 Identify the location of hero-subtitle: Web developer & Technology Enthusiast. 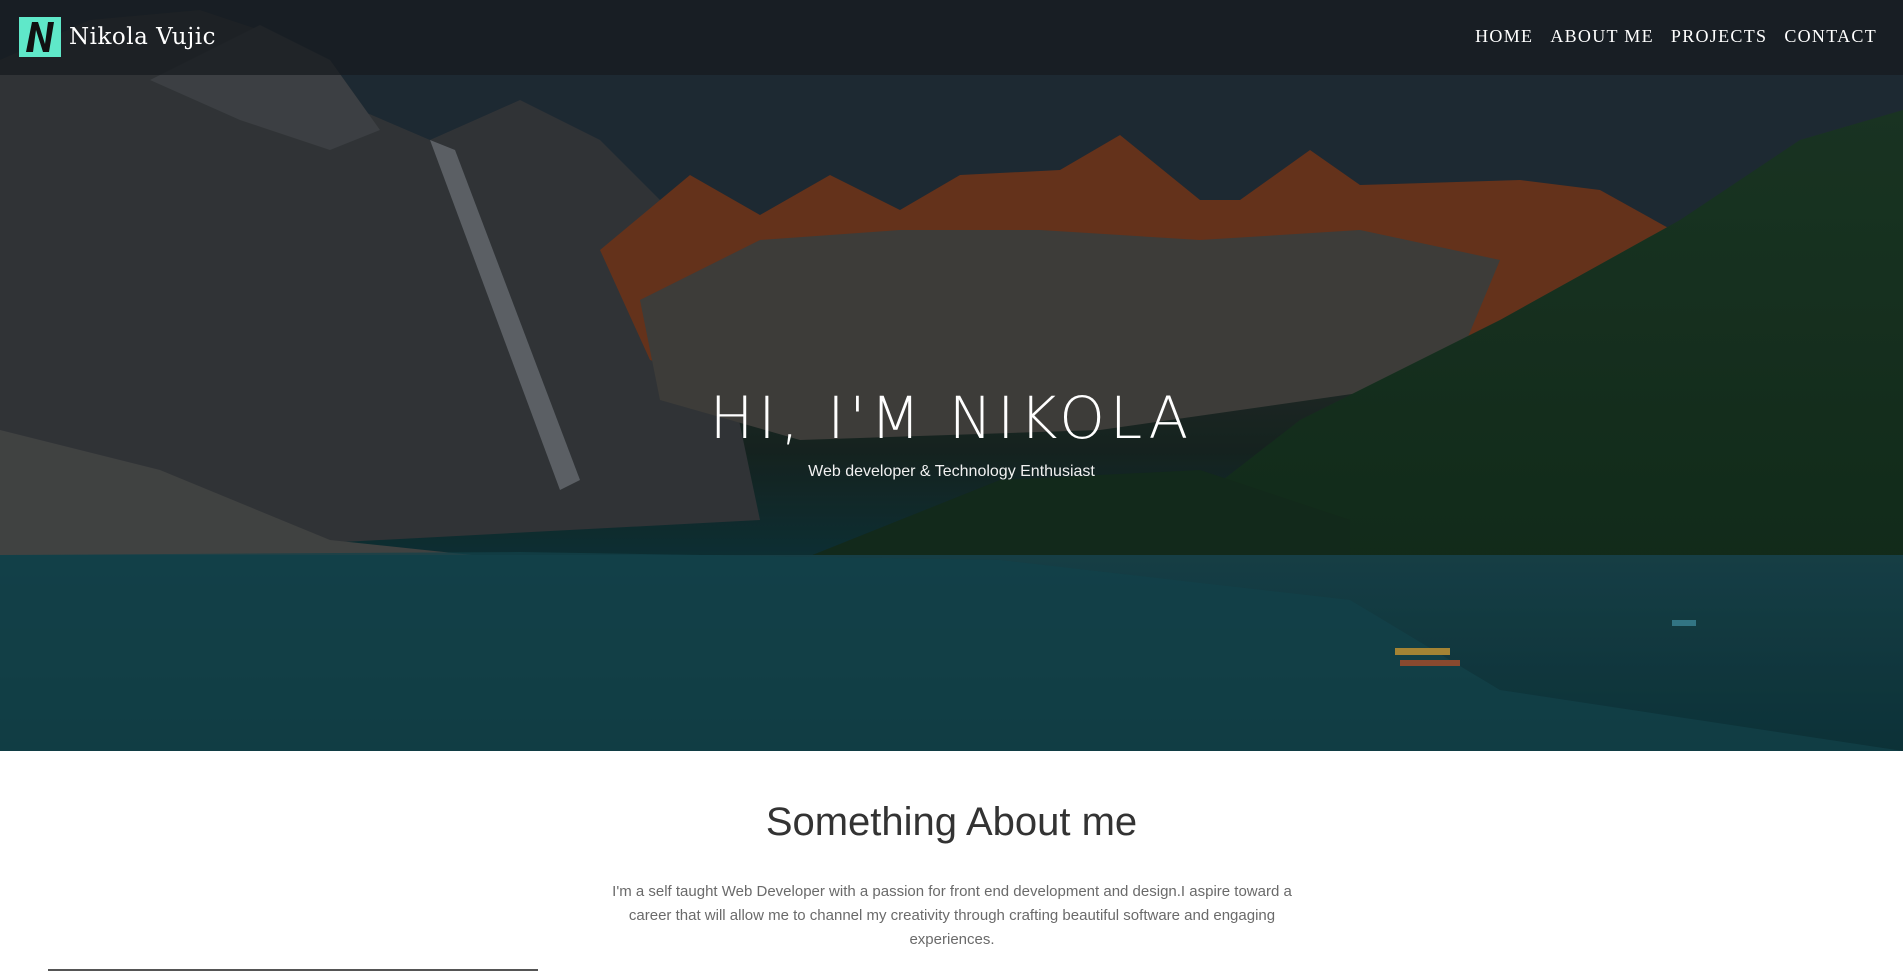
(951, 471).